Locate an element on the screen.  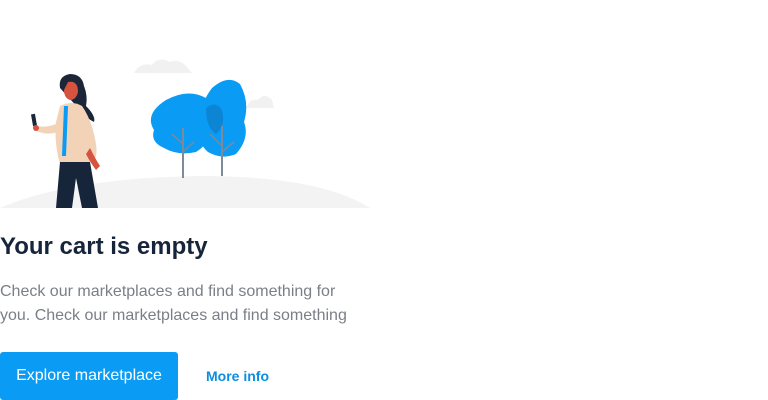
explore-marketplace-button: Explore marketplace is located at coordinates (89, 376).